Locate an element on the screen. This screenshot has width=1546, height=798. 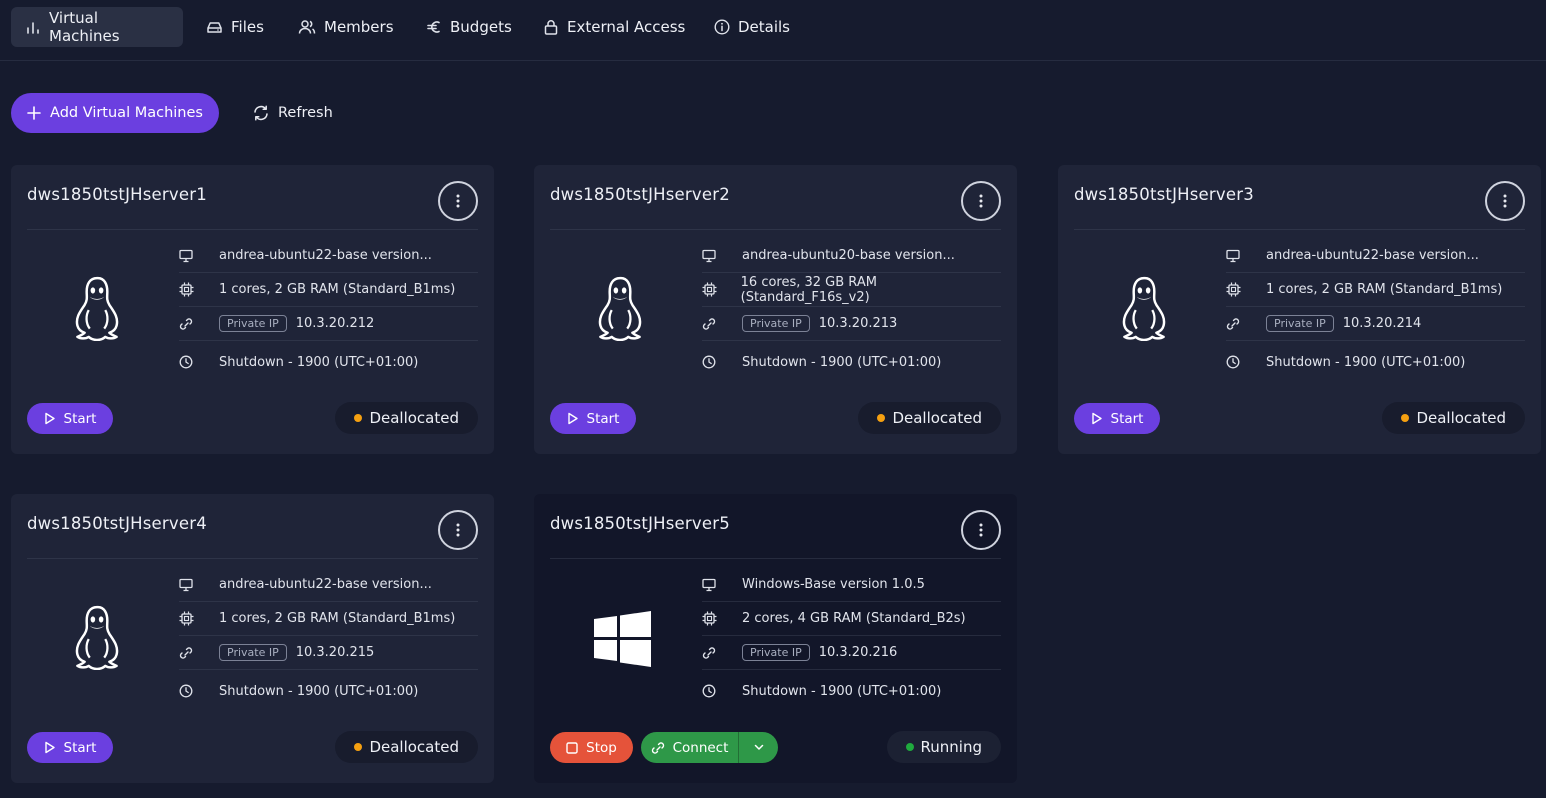
tab-virtual-machines: Virtual Machines is located at coordinates (97, 27).